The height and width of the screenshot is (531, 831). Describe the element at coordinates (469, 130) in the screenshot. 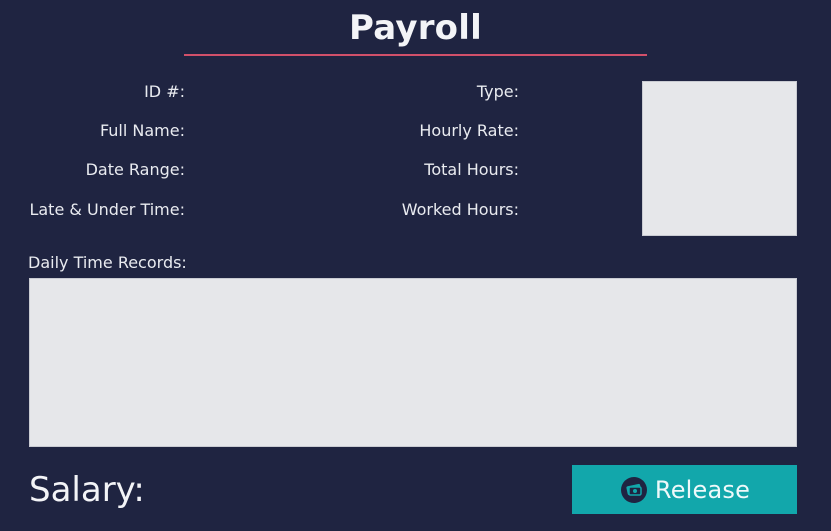

I see `hourly-rate-label: Hourly Rate:` at that location.